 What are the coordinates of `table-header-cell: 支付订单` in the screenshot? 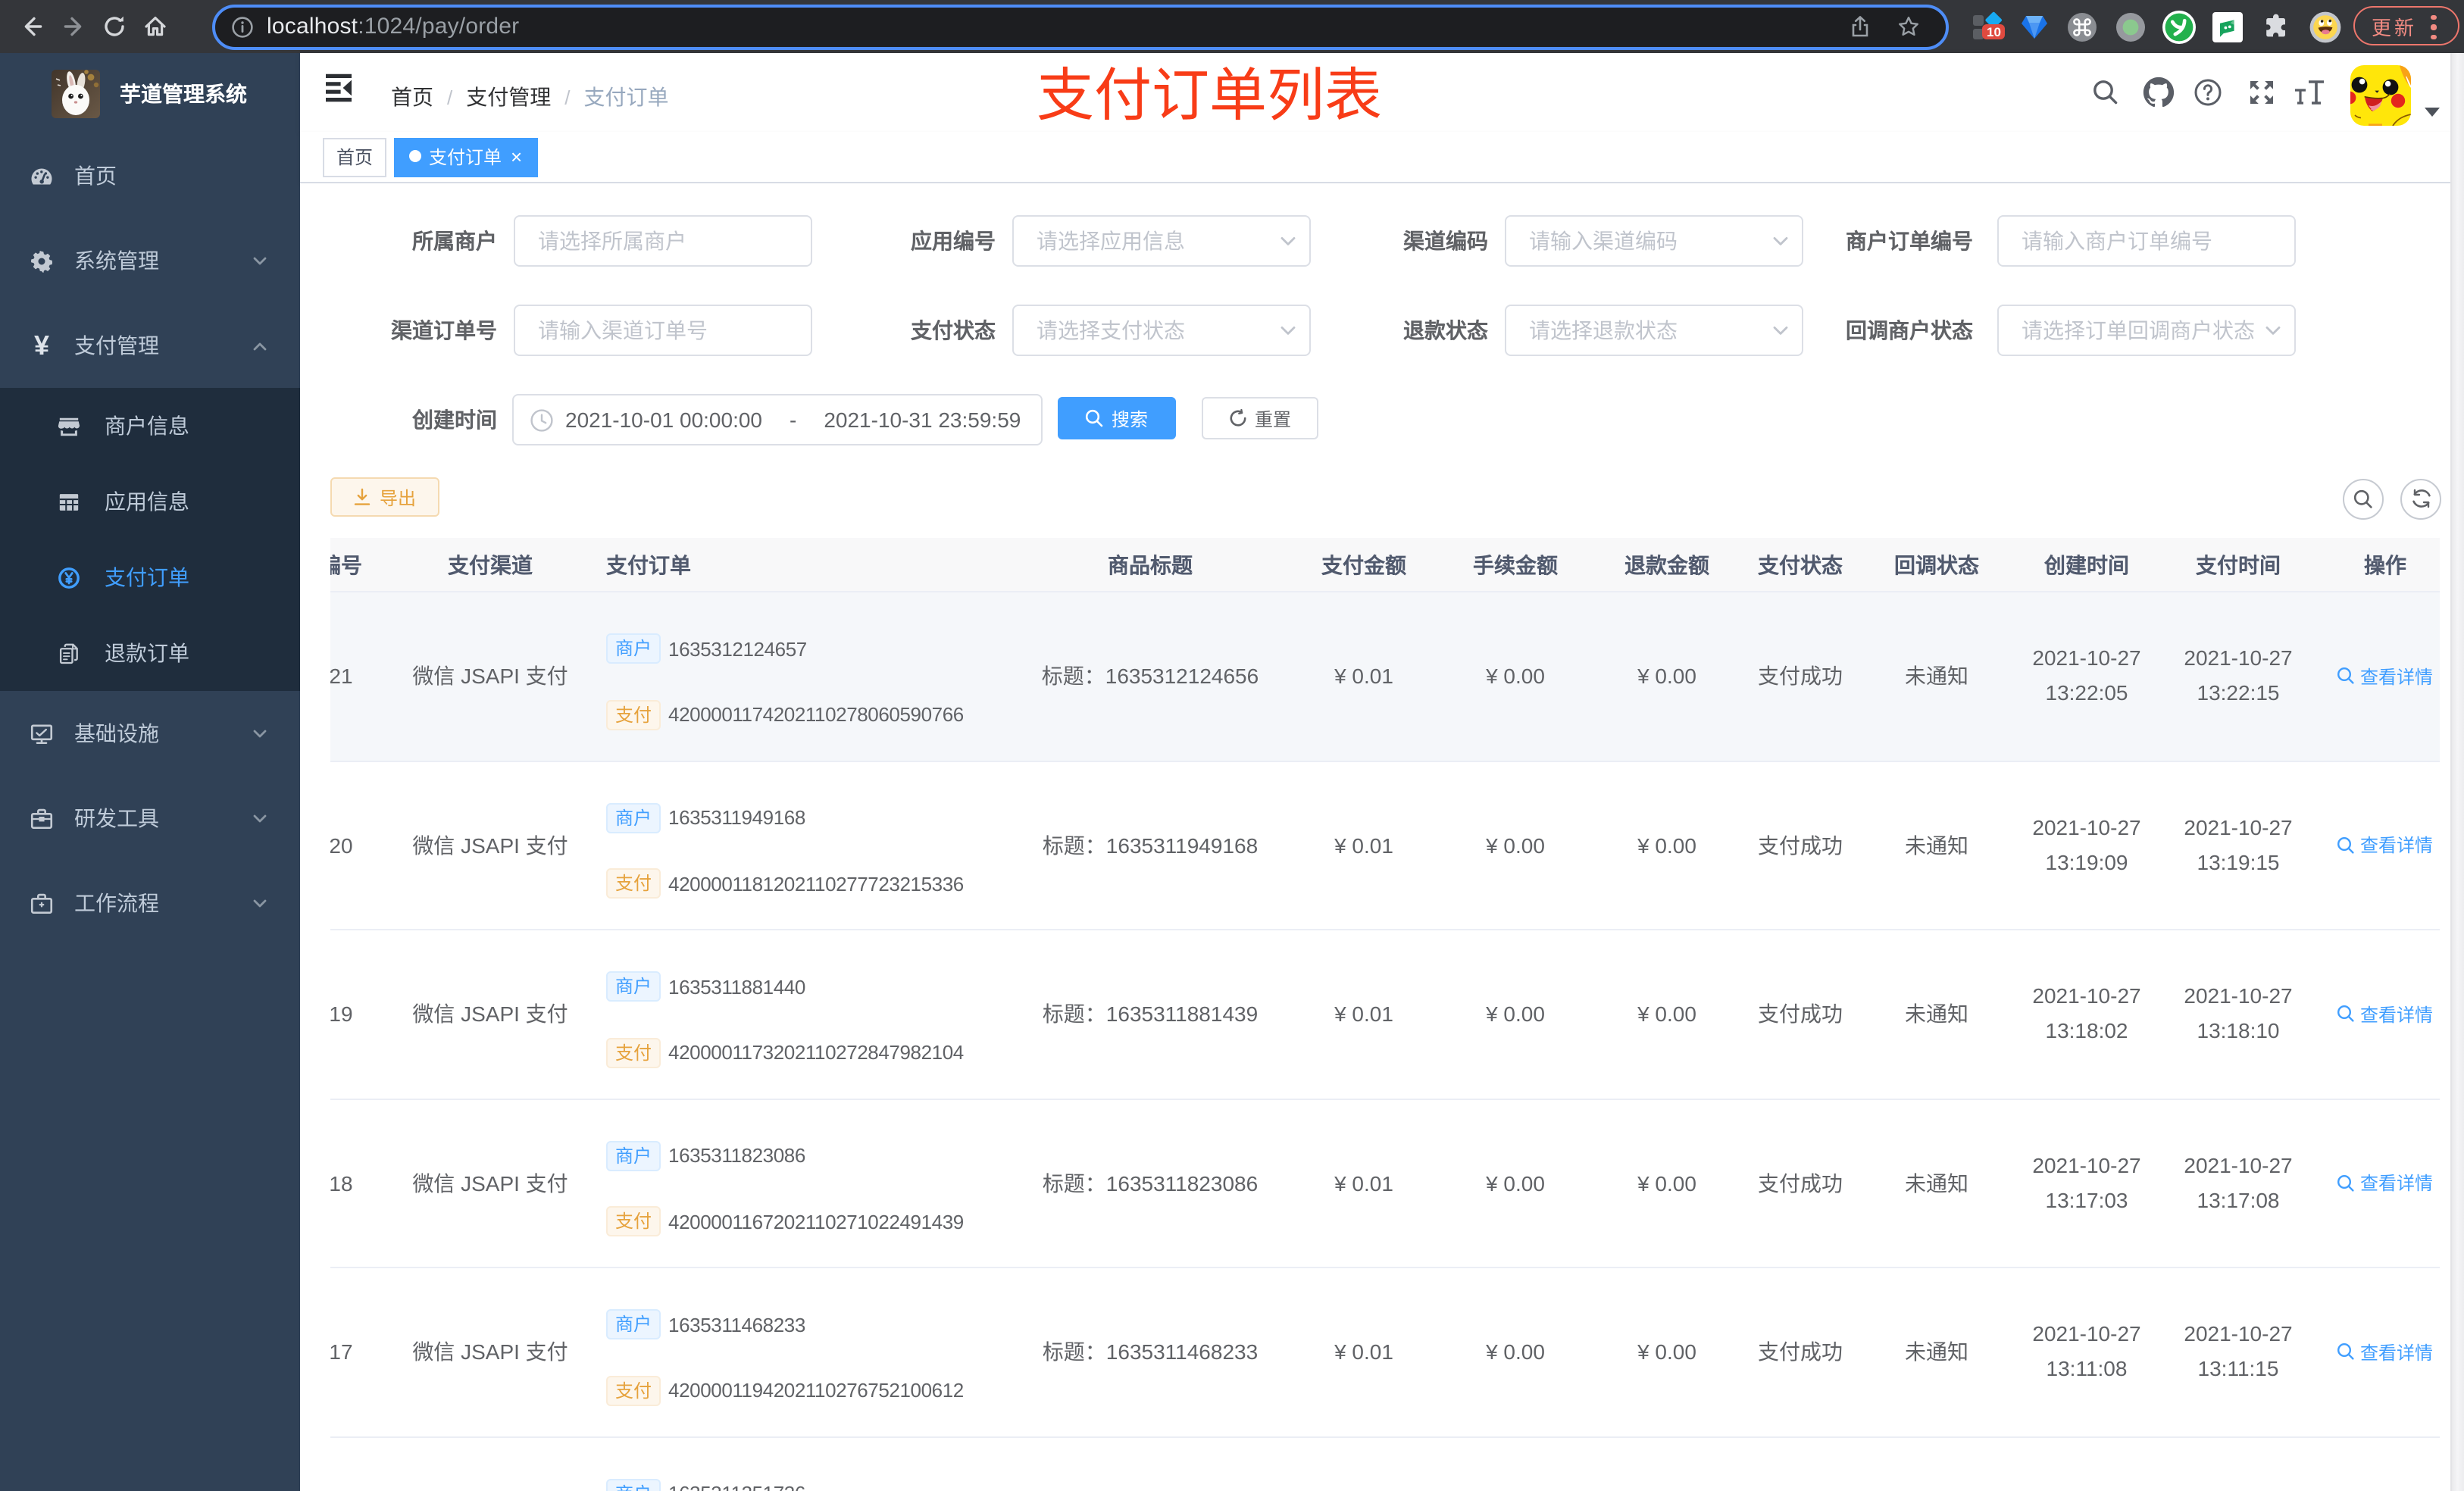 It's located at (648, 564).